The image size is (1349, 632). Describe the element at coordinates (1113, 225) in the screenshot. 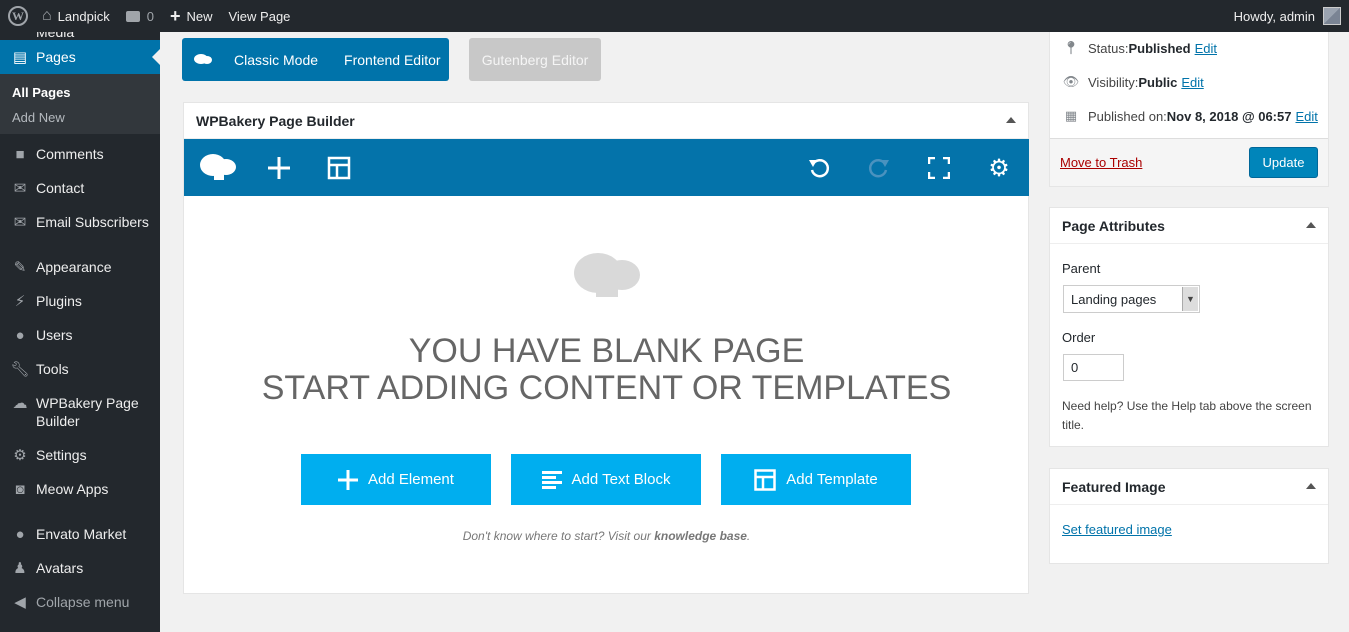

I see `panel-title: Page Attributes` at that location.